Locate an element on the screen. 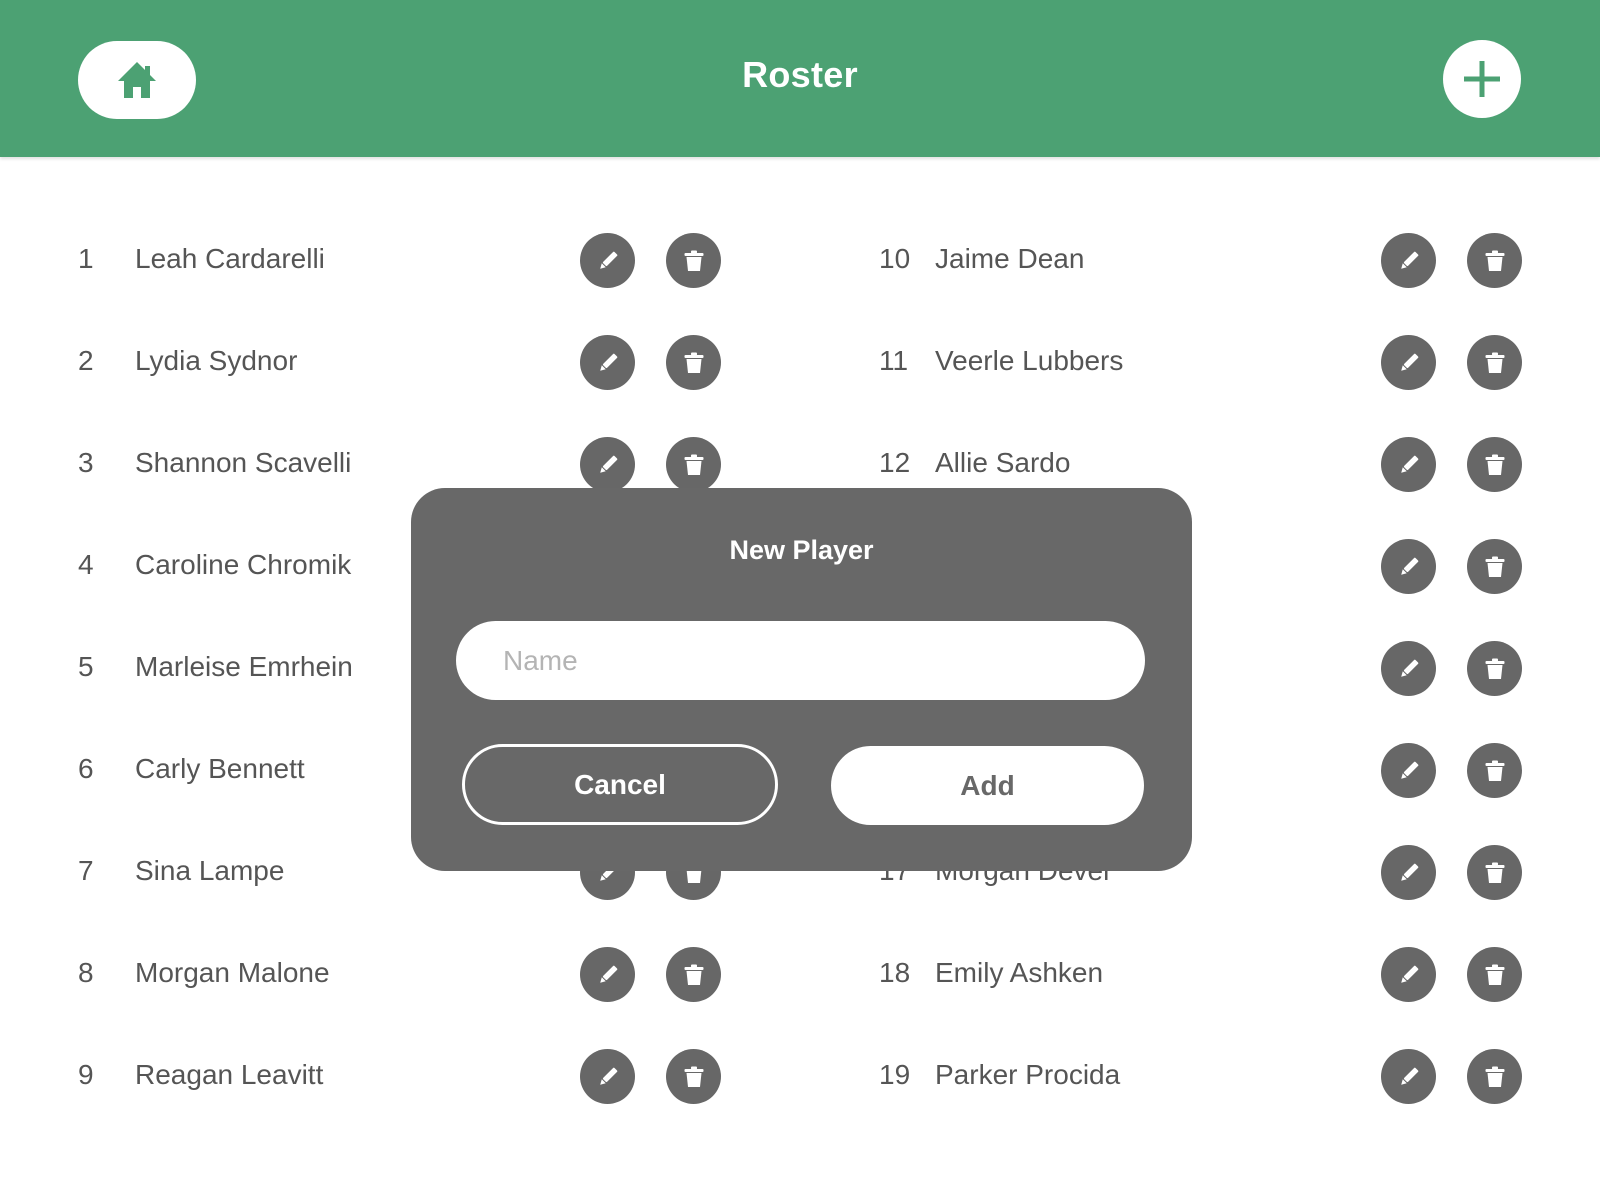  player-number: 4 is located at coordinates (86, 564).